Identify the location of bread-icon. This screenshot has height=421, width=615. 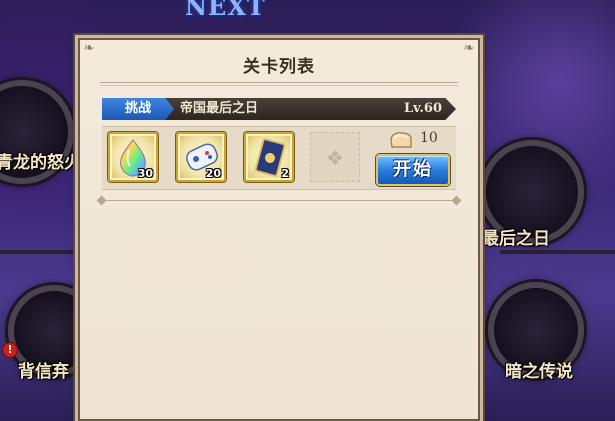
(401, 140).